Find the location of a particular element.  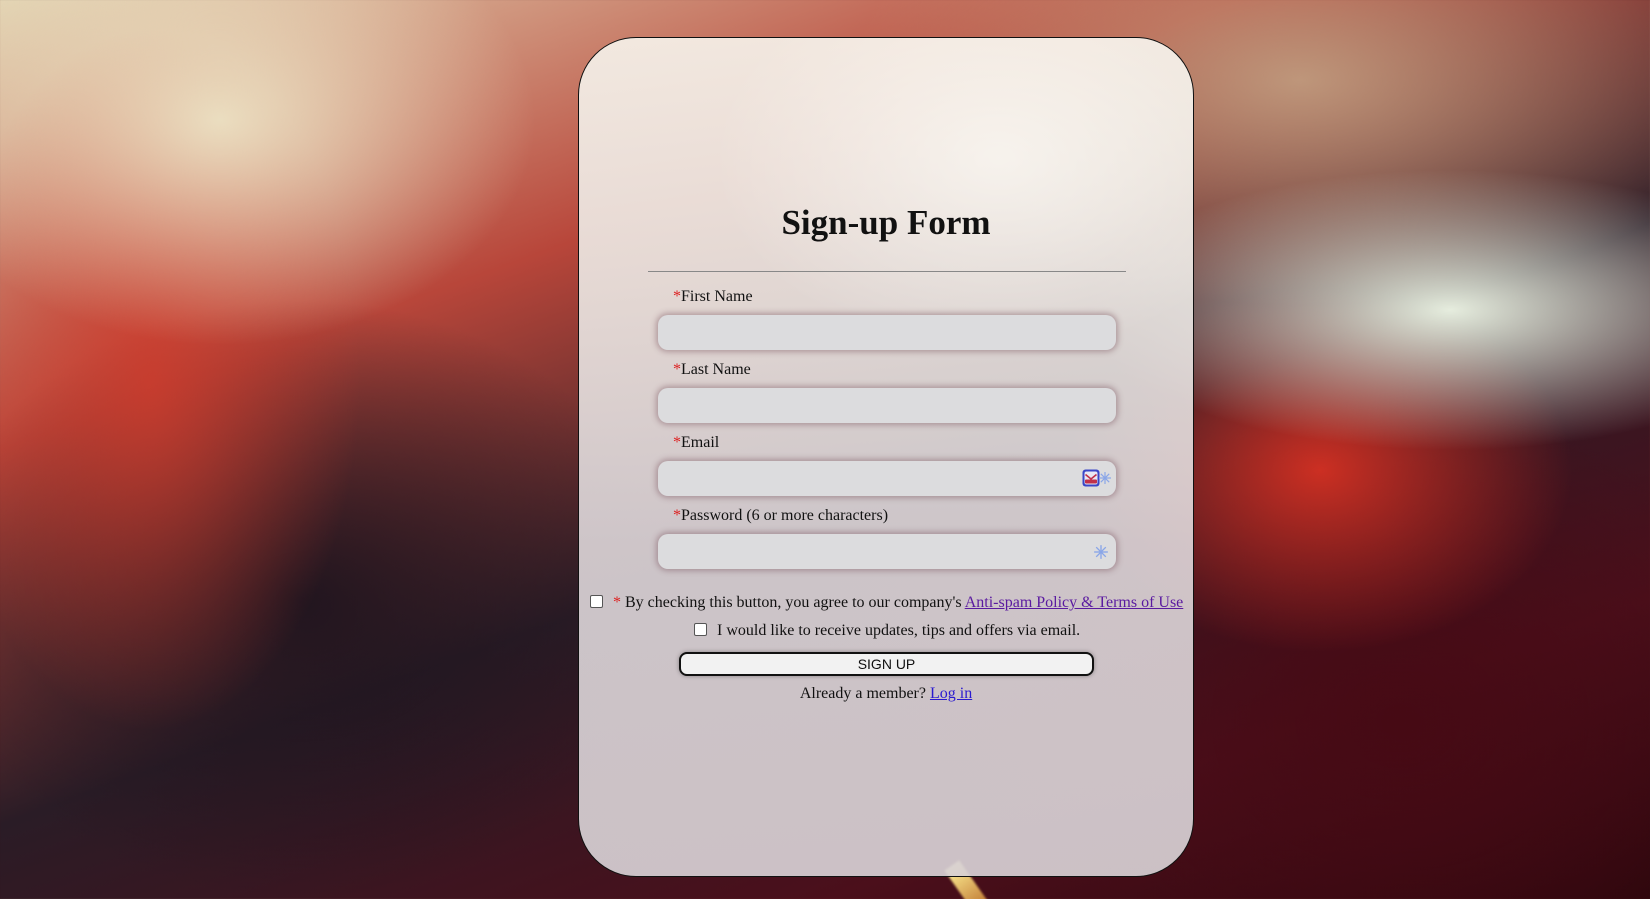

first-name-label: *First Name is located at coordinates (713, 297).